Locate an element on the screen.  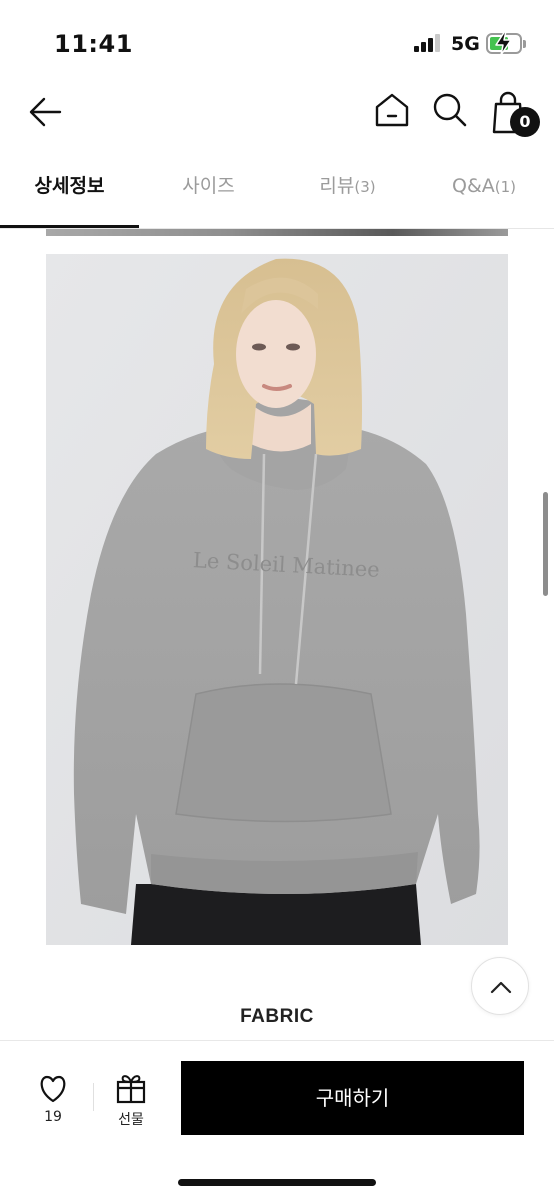
status-bar: 11:41 5G is located at coordinates (277, 40).